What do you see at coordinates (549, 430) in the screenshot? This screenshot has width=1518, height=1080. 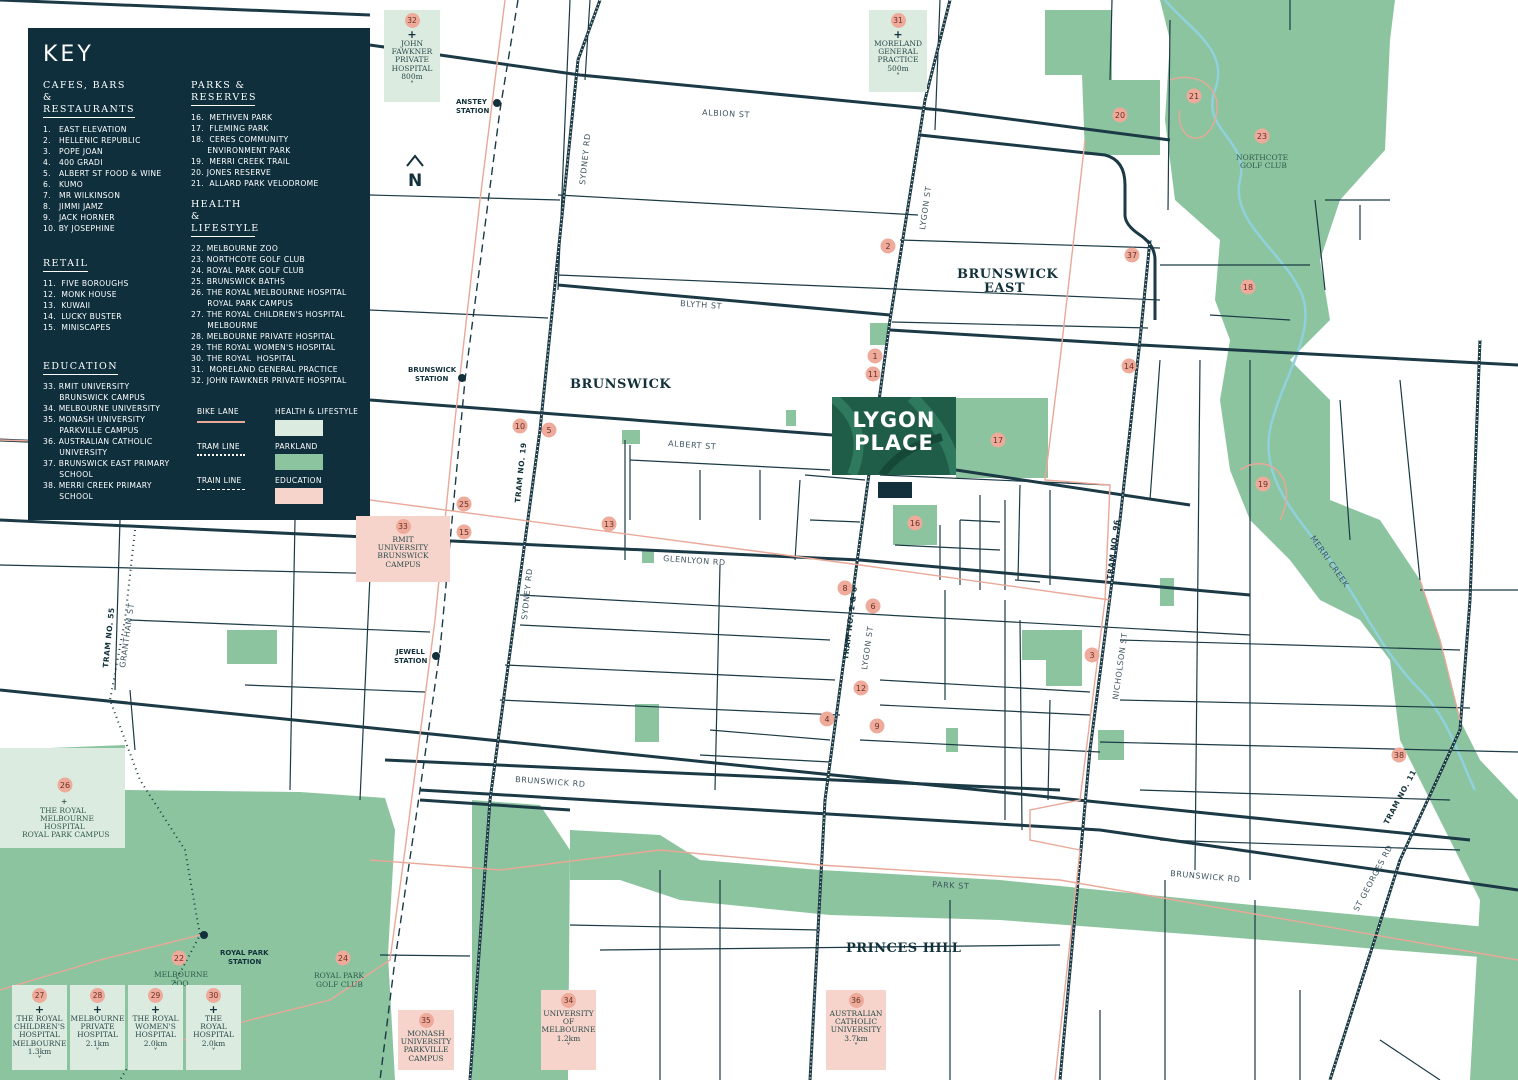 I see `poi-marker-5: 5` at bounding box center [549, 430].